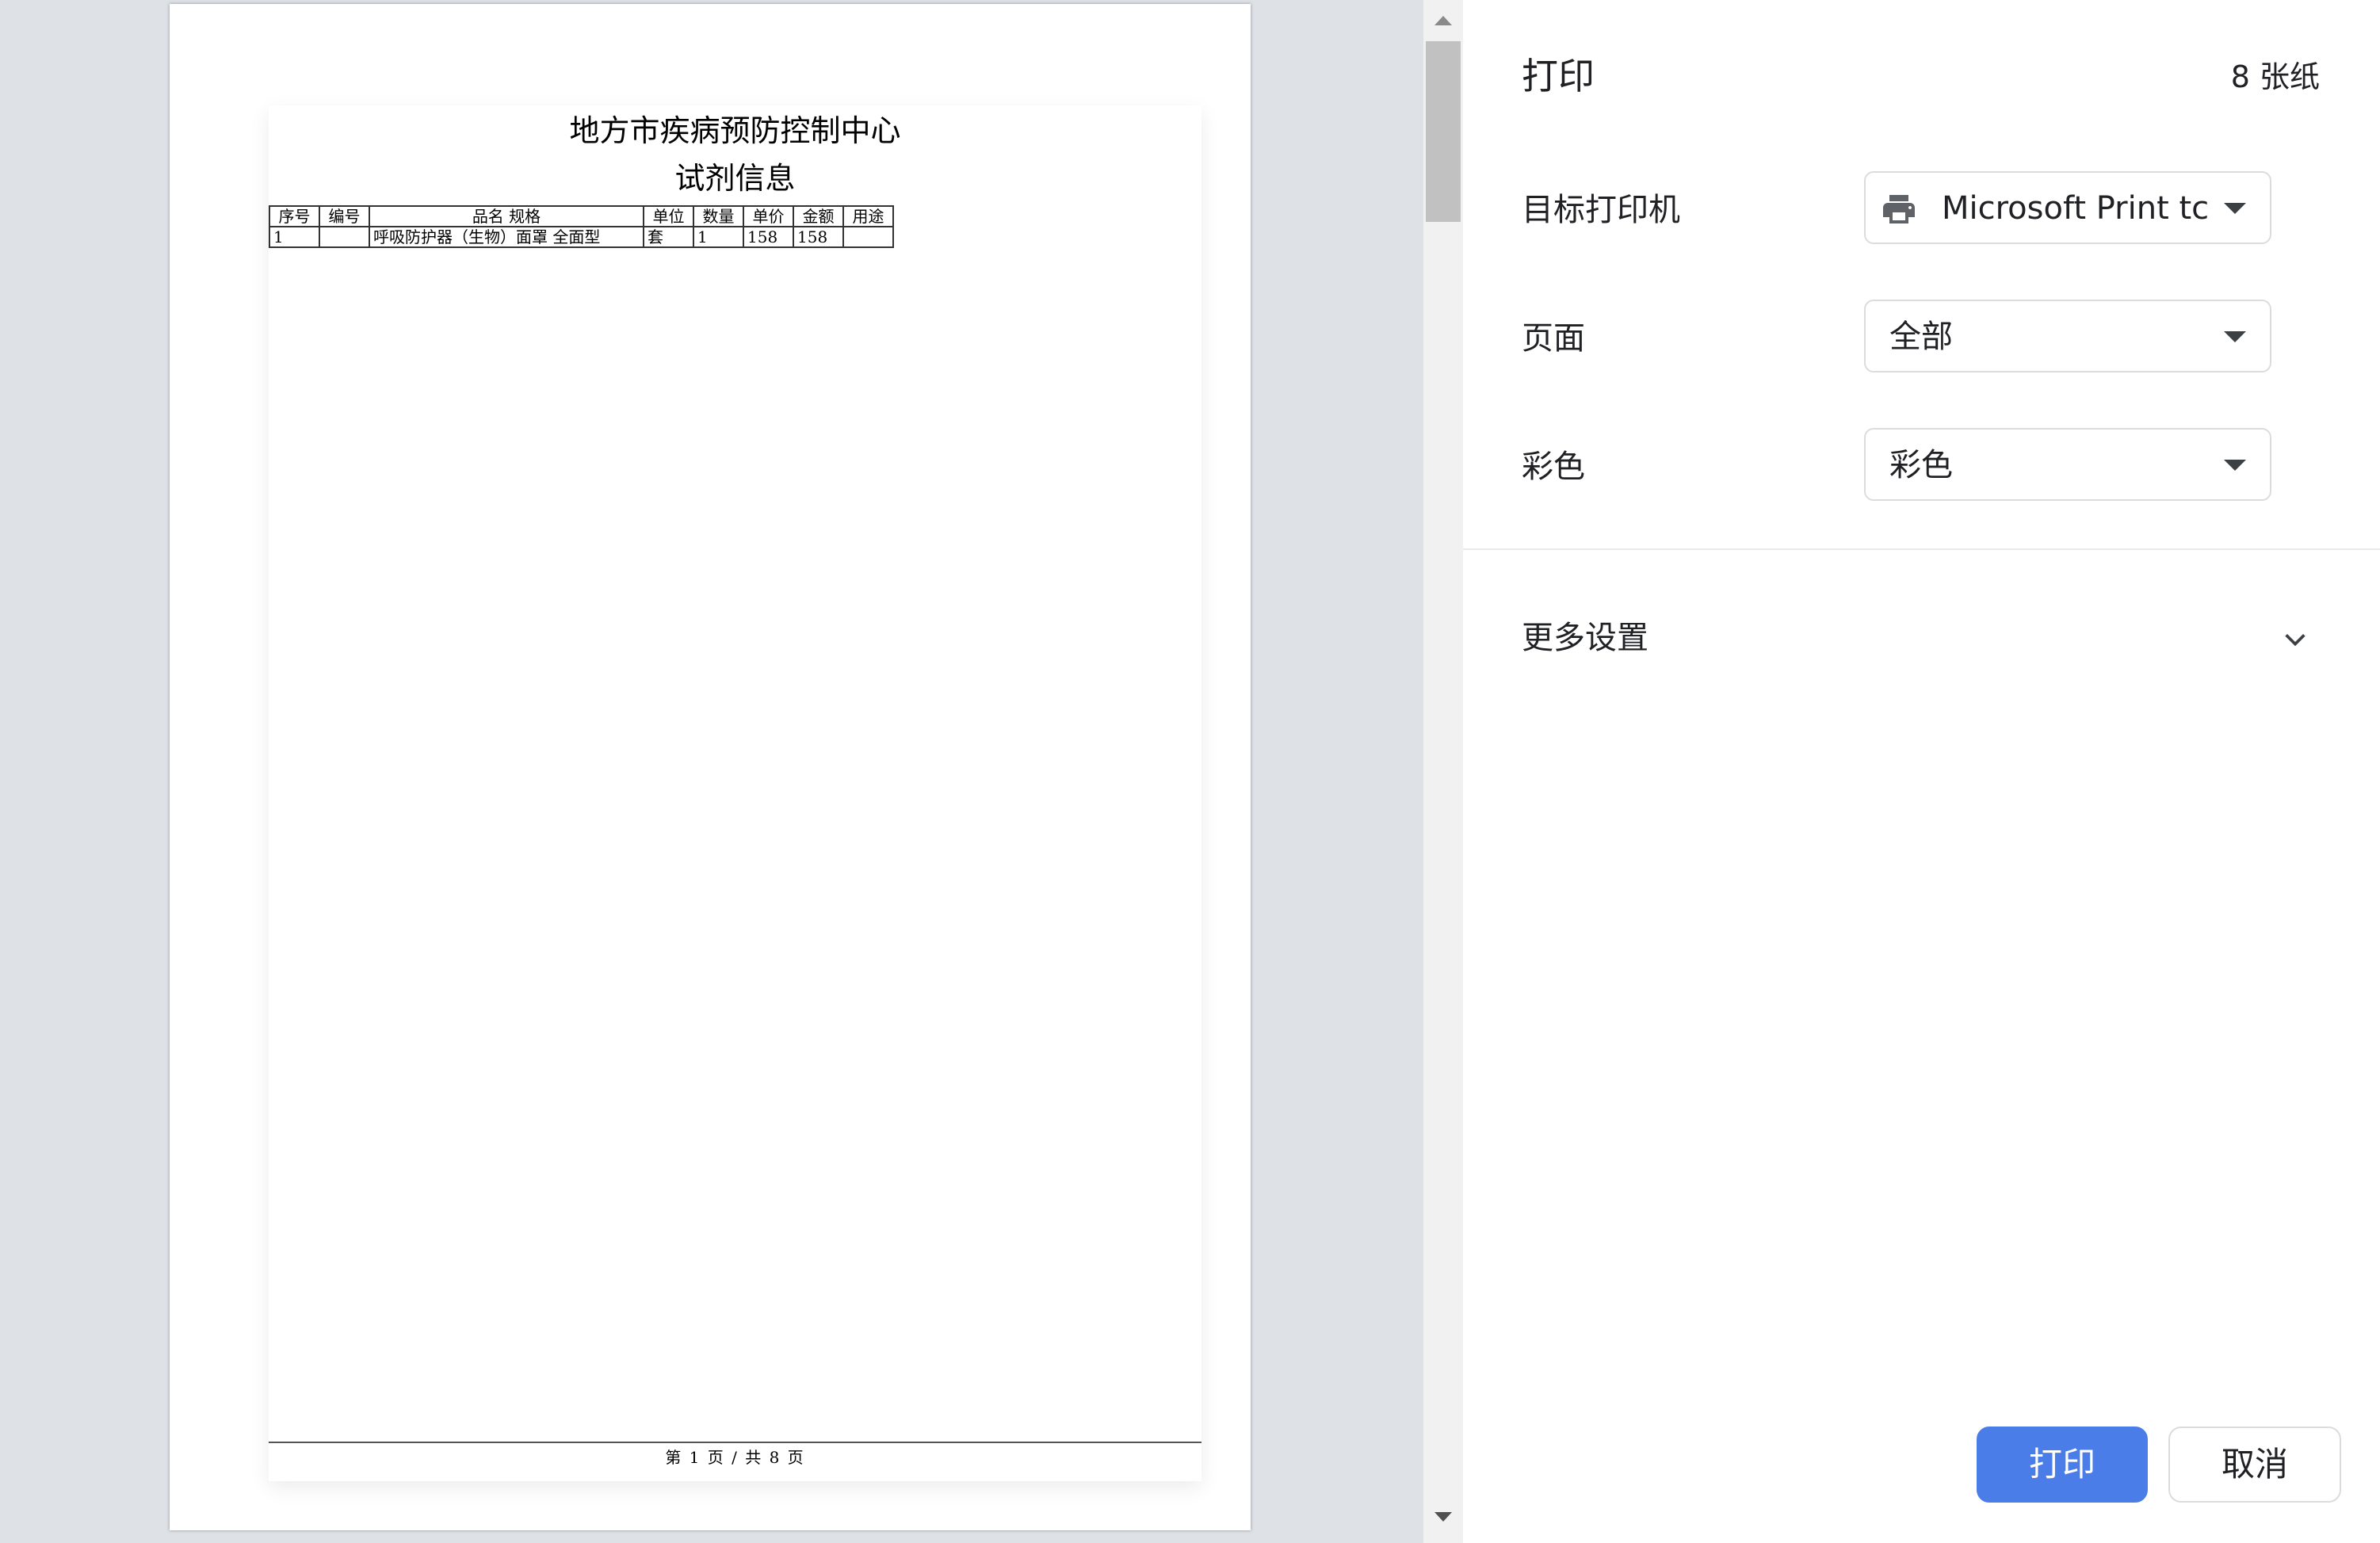  I want to click on sheet-count: 8 张纸, so click(2275, 76).